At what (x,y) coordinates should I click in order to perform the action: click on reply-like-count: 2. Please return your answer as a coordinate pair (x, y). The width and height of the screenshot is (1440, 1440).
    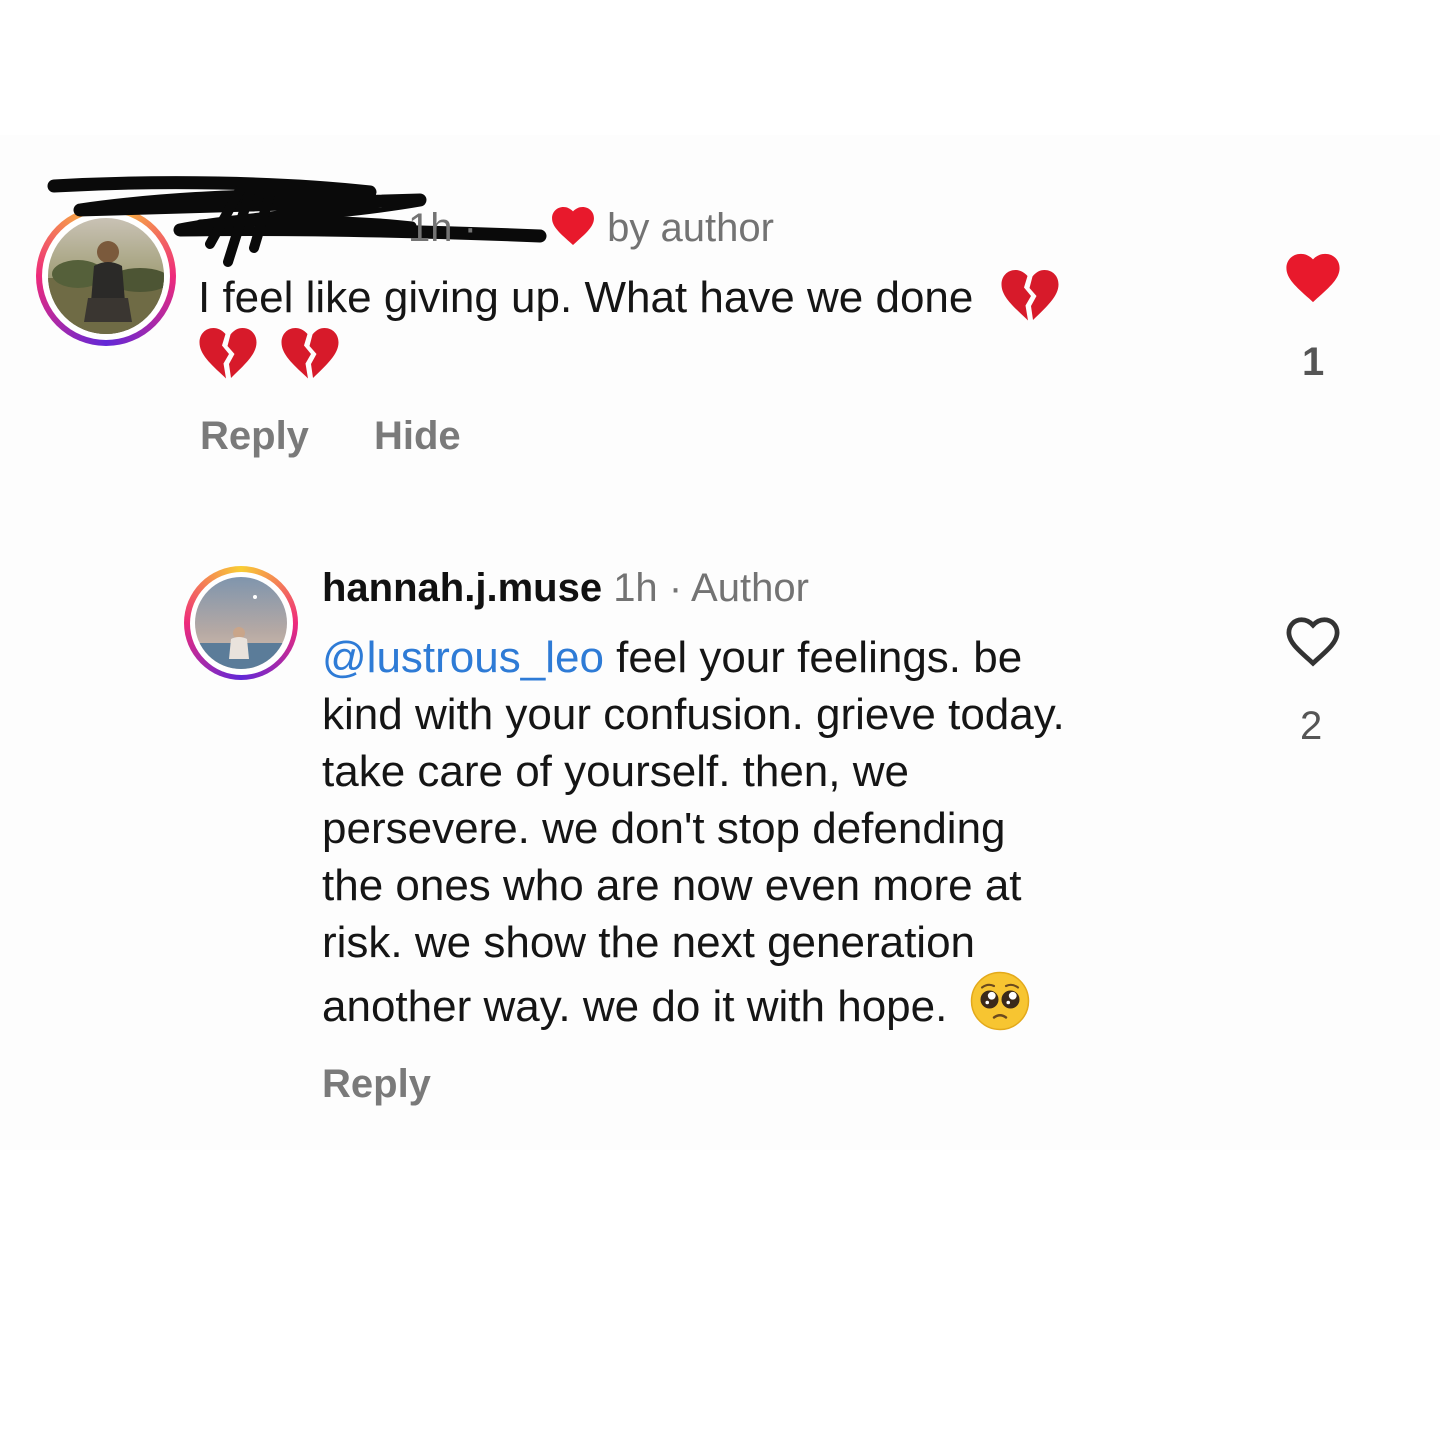
    Looking at the image, I should click on (1311, 726).